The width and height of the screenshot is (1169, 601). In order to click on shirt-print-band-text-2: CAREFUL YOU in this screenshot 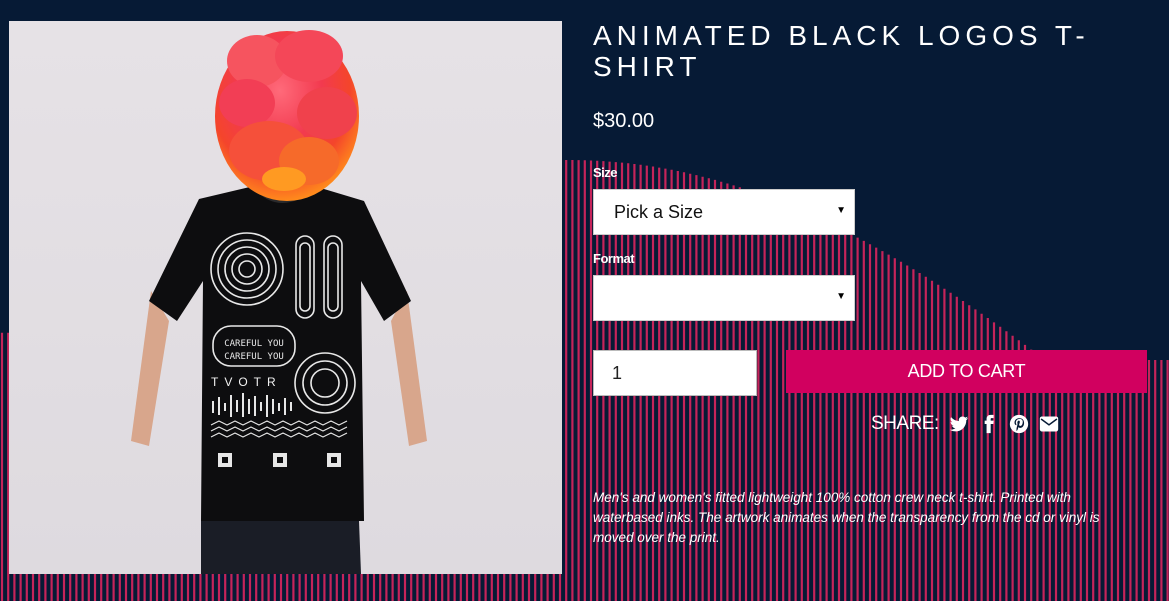, I will do `click(254, 357)`.